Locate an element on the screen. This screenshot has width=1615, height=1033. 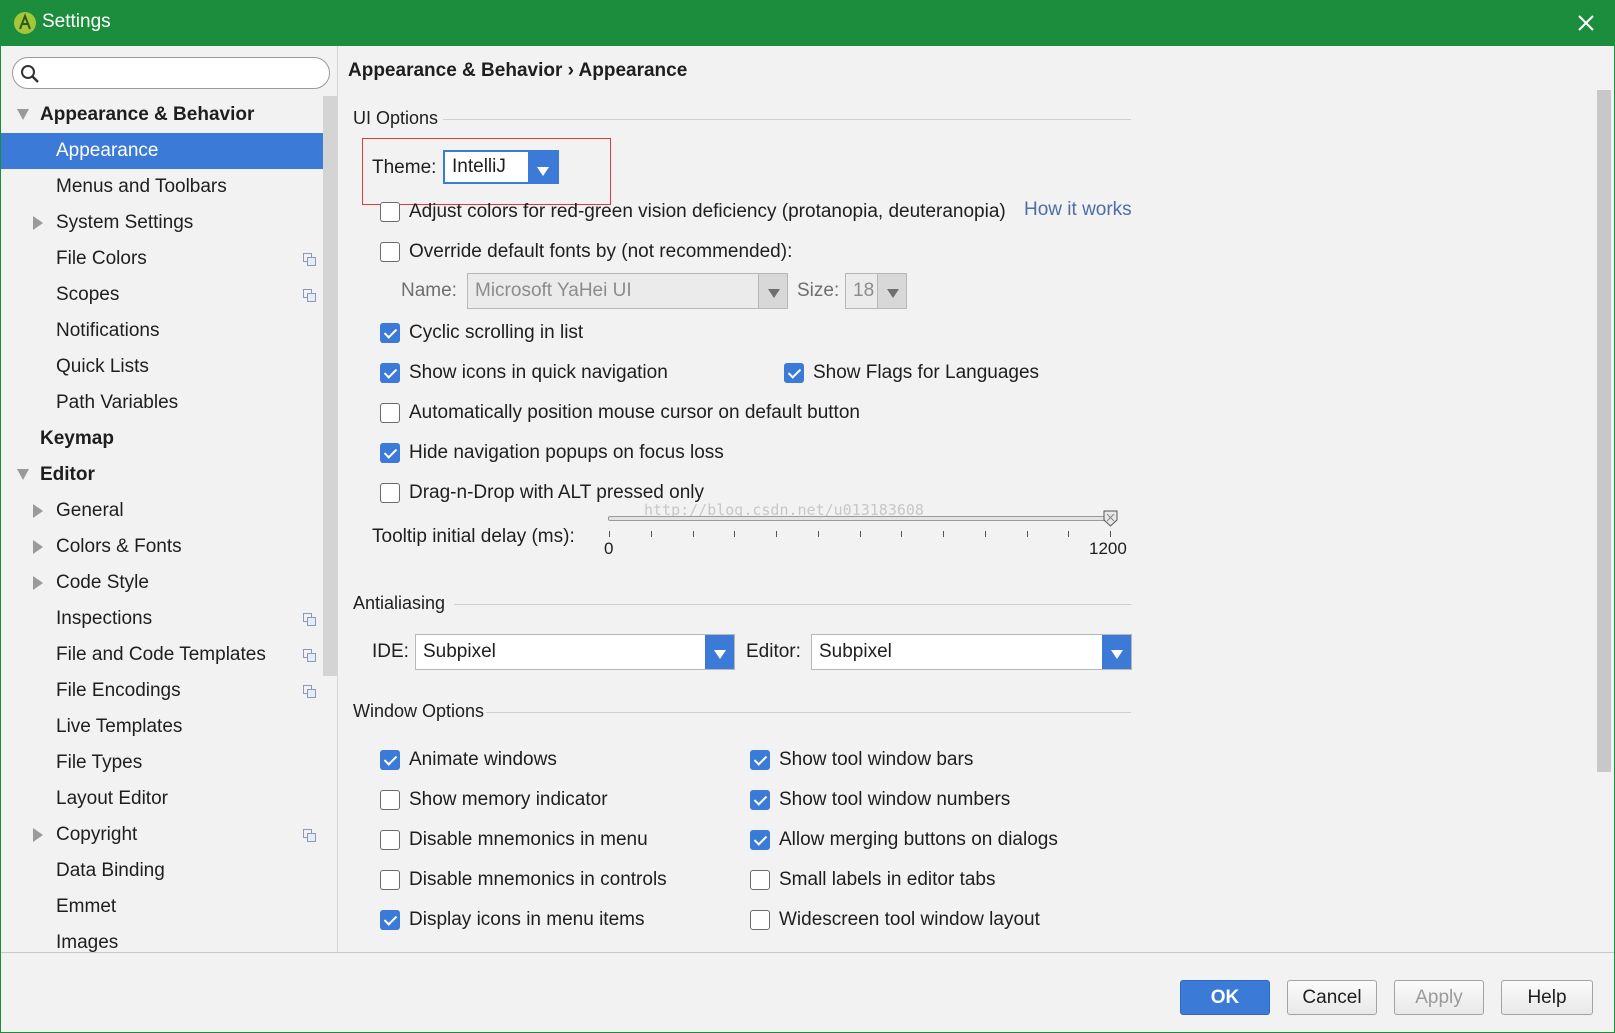
ide-antialiasing-dropdown: Subpixel is located at coordinates (575, 652).